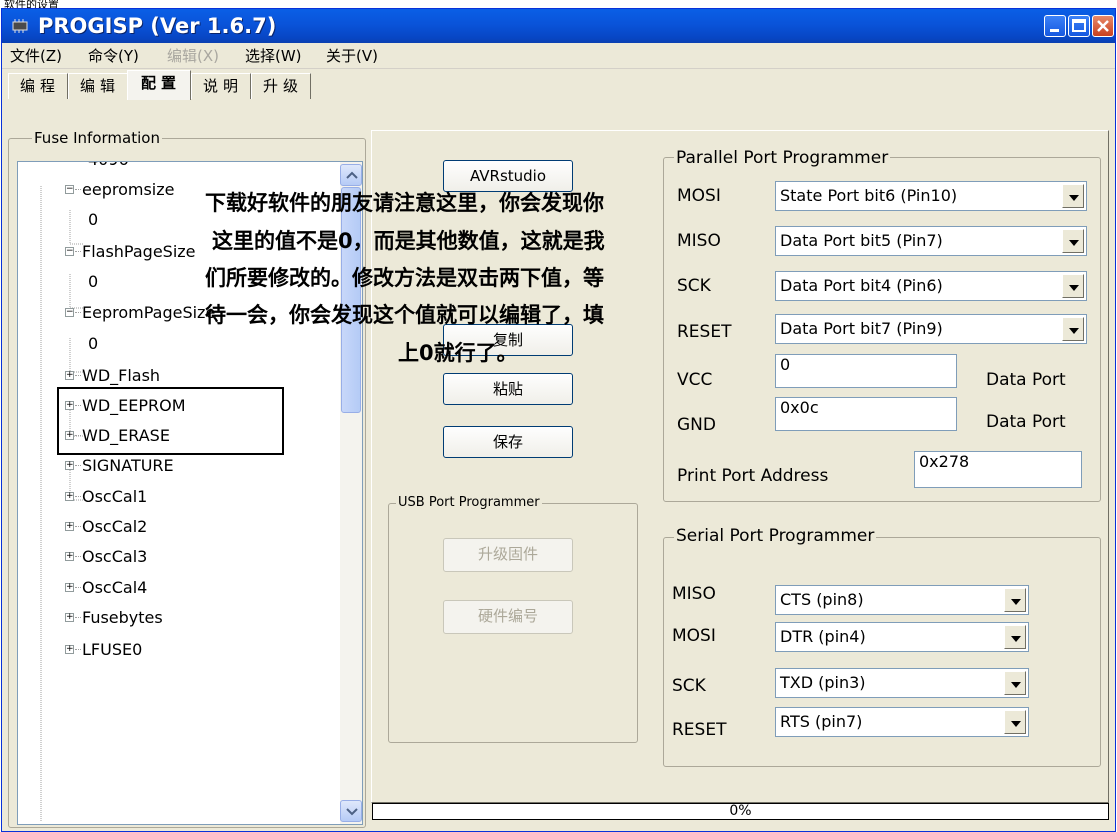 This screenshot has height=832, width=1117. What do you see at coordinates (694, 594) in the screenshot?
I see `serial-miso-label: MISO` at bounding box center [694, 594].